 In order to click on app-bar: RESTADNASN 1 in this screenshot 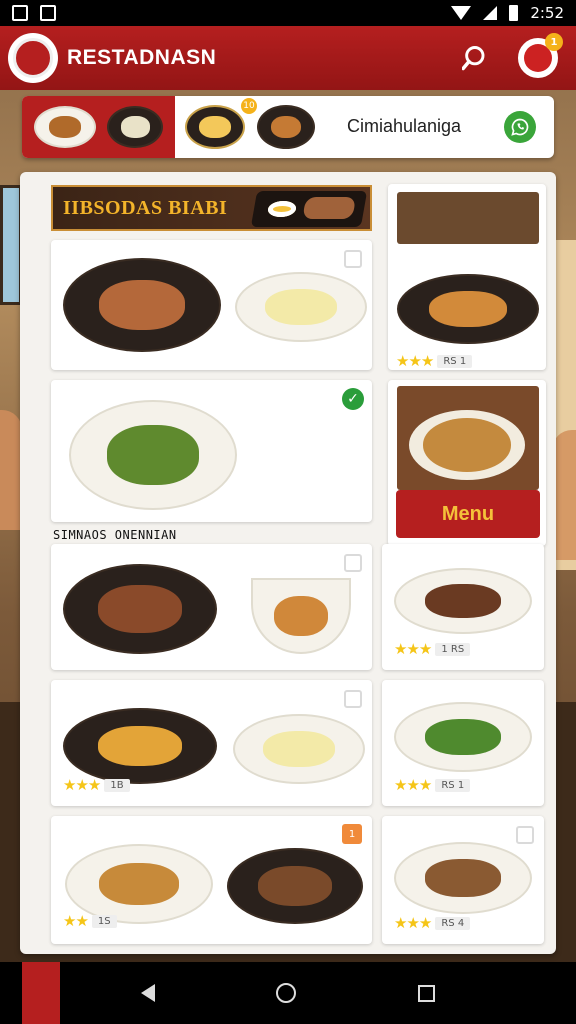, I will do `click(288, 58)`.